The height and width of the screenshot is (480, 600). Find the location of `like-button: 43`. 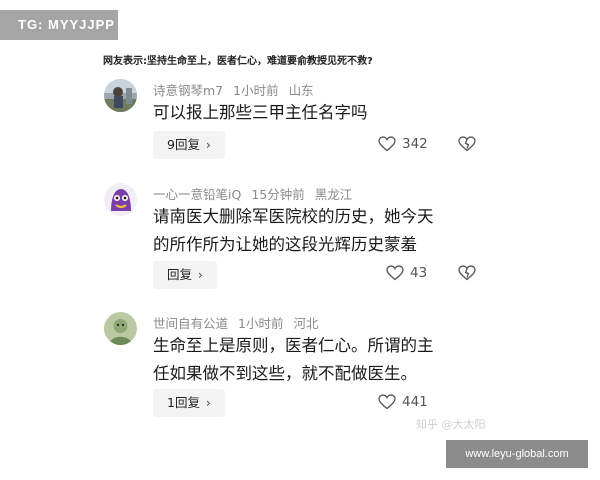

like-button: 43 is located at coordinates (406, 273).